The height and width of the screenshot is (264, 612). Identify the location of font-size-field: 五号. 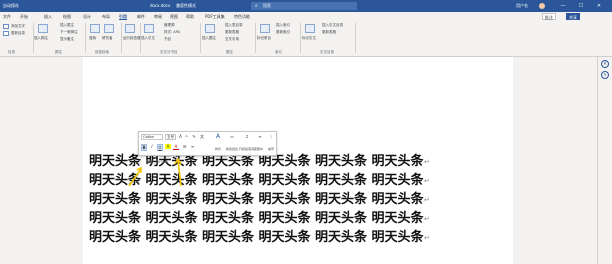
(170, 137).